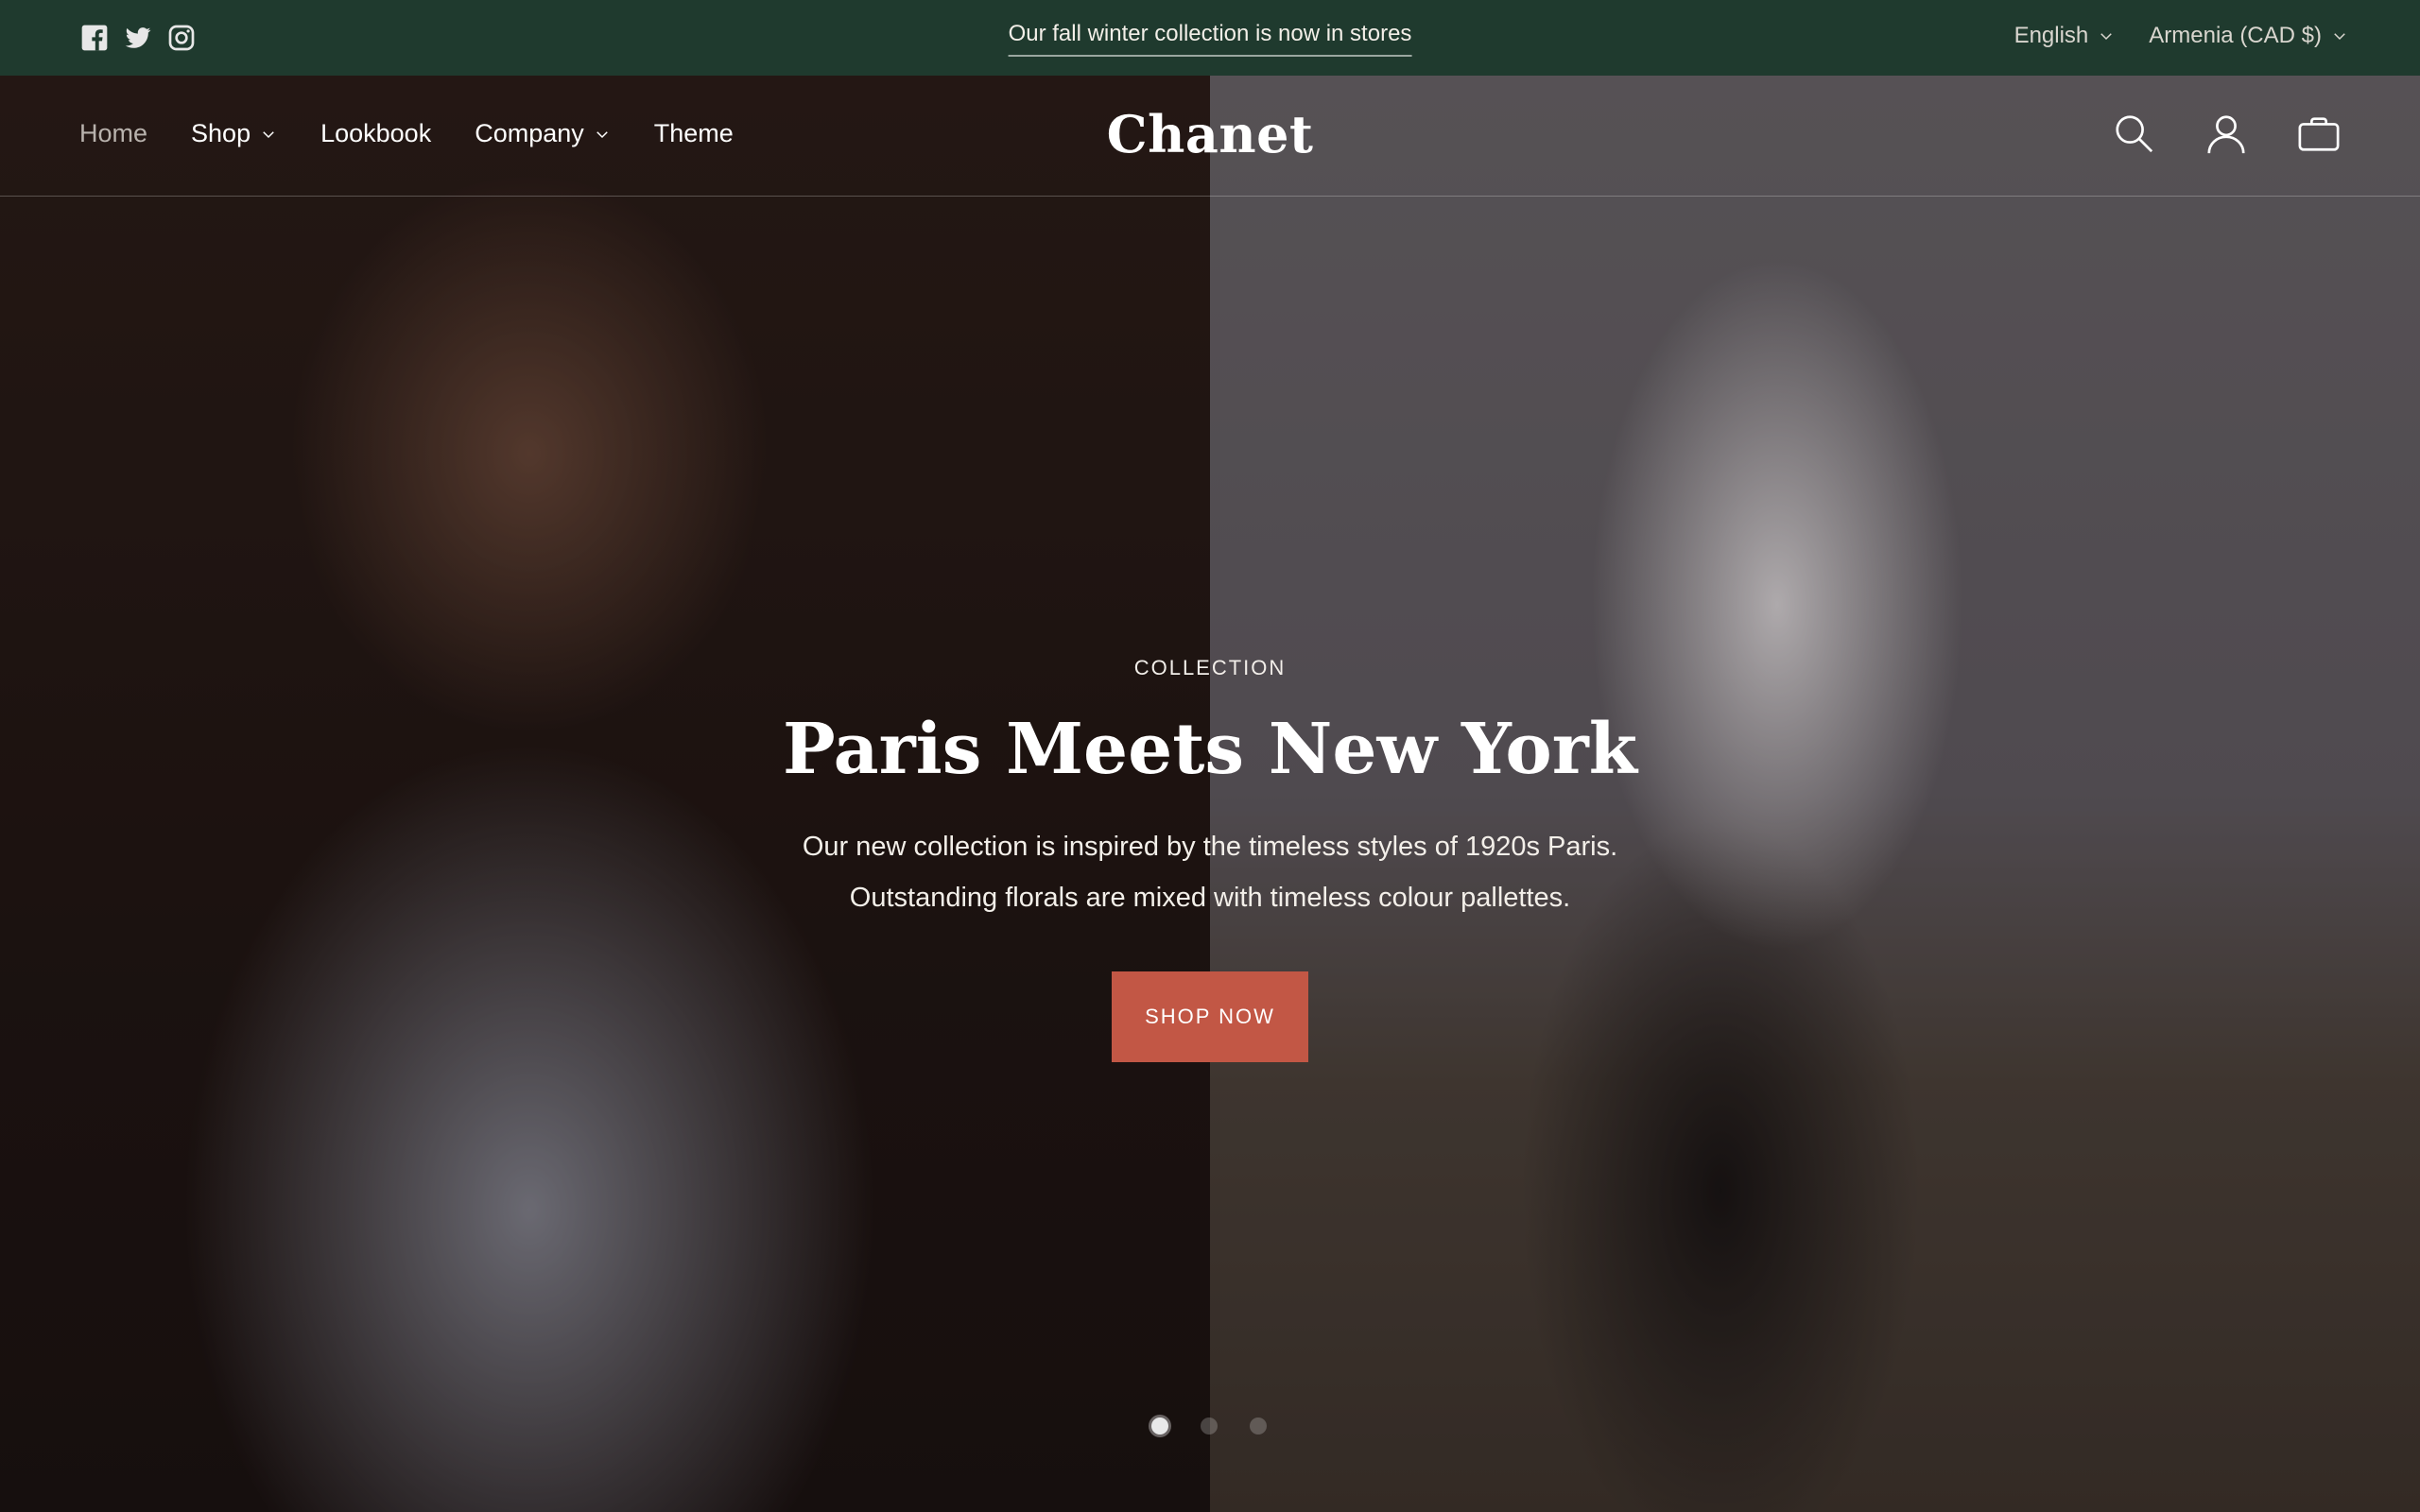  I want to click on main-nav: Home Shop Lookbook Company Theme, so click(407, 133).